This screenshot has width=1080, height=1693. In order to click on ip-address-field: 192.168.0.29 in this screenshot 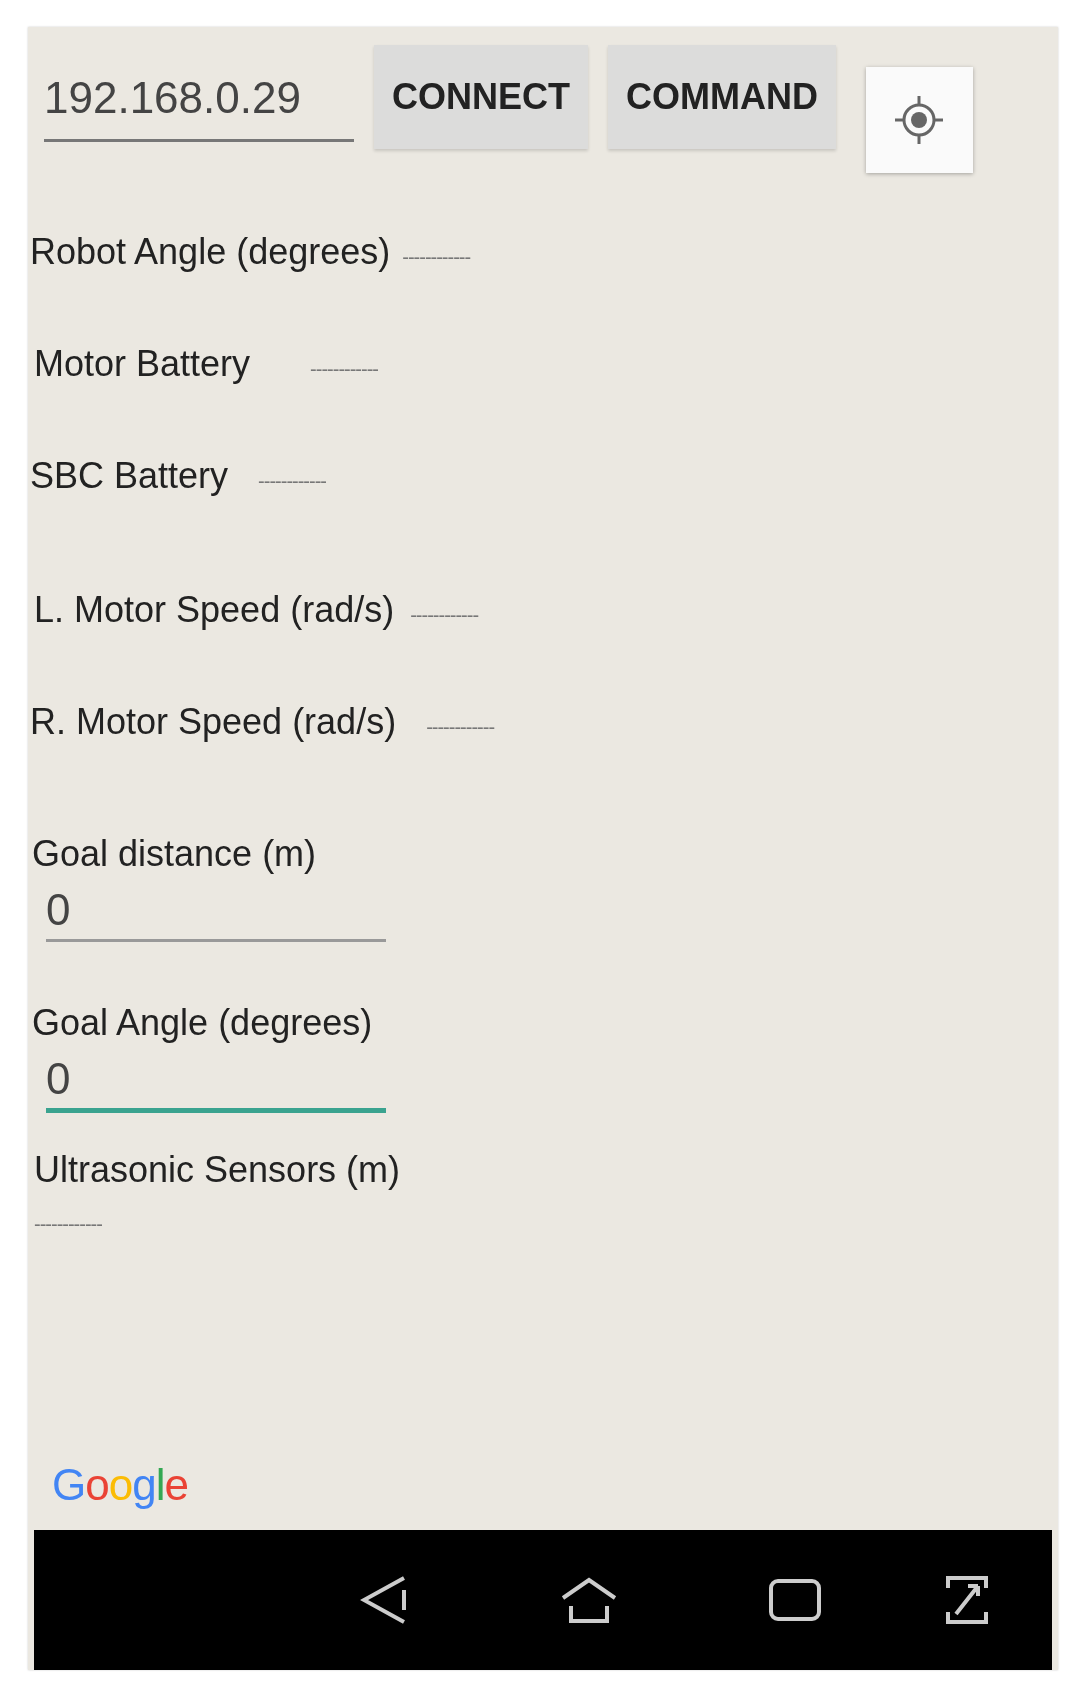, I will do `click(199, 99)`.